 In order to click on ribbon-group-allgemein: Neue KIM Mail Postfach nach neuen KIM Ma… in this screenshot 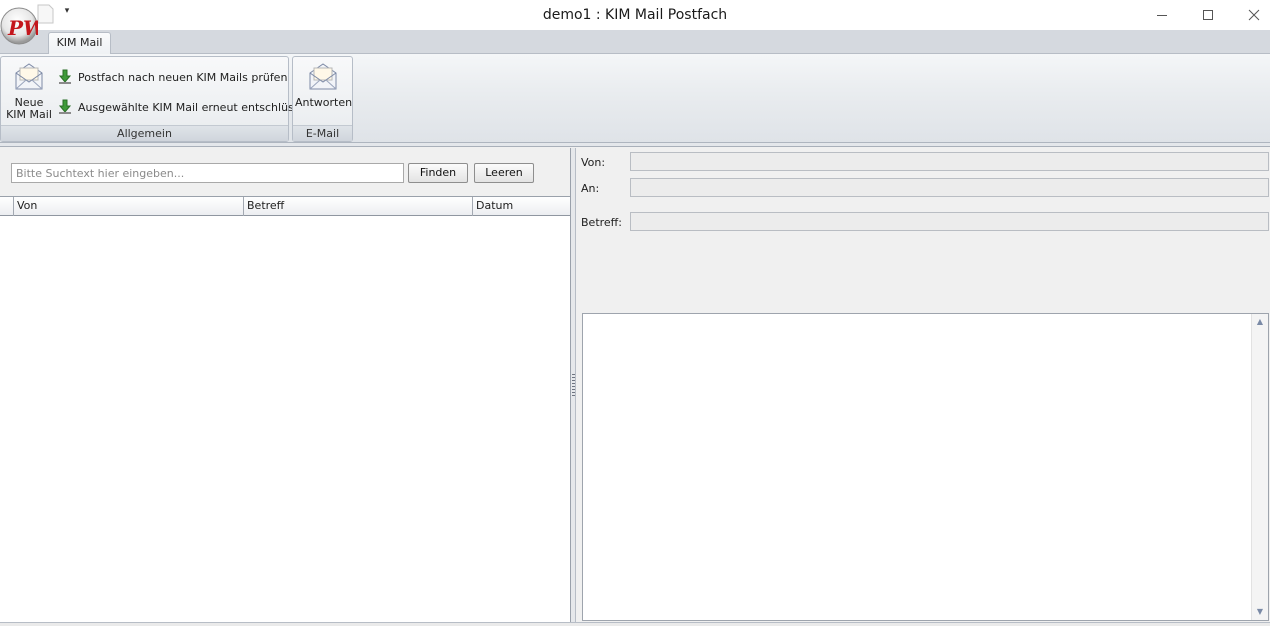, I will do `click(158, 99)`.